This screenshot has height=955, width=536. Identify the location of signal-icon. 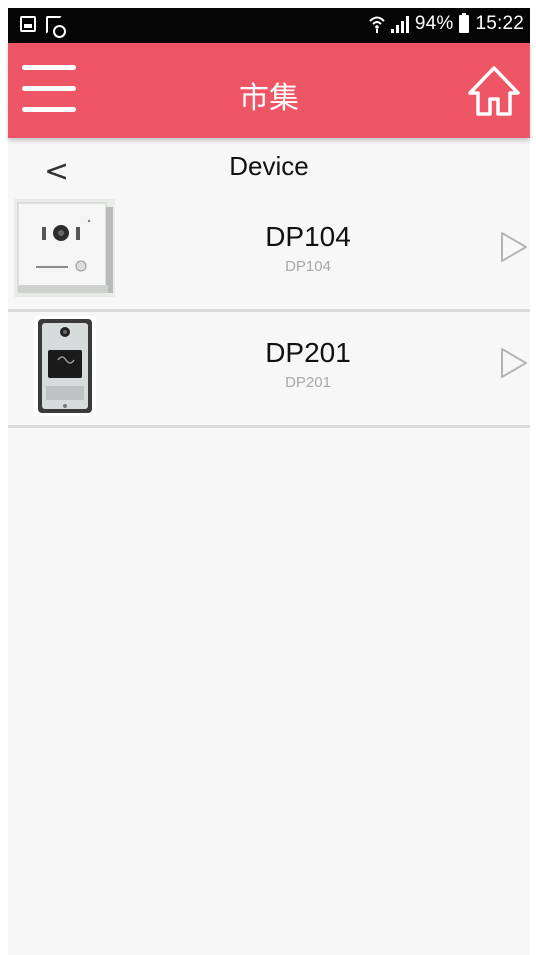
(399, 24).